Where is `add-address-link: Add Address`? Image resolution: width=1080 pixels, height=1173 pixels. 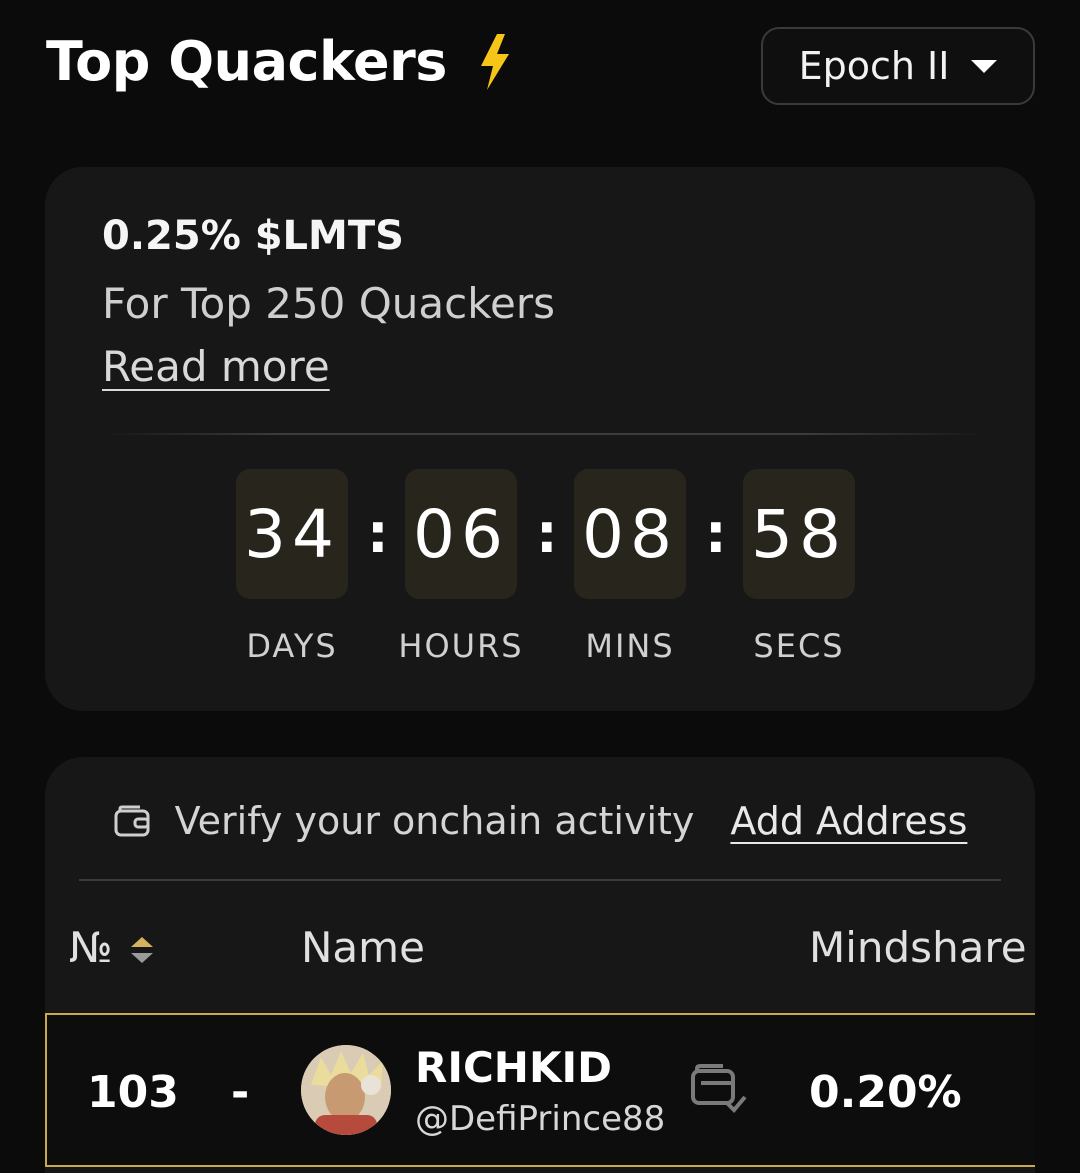 add-address-link: Add Address is located at coordinates (848, 821).